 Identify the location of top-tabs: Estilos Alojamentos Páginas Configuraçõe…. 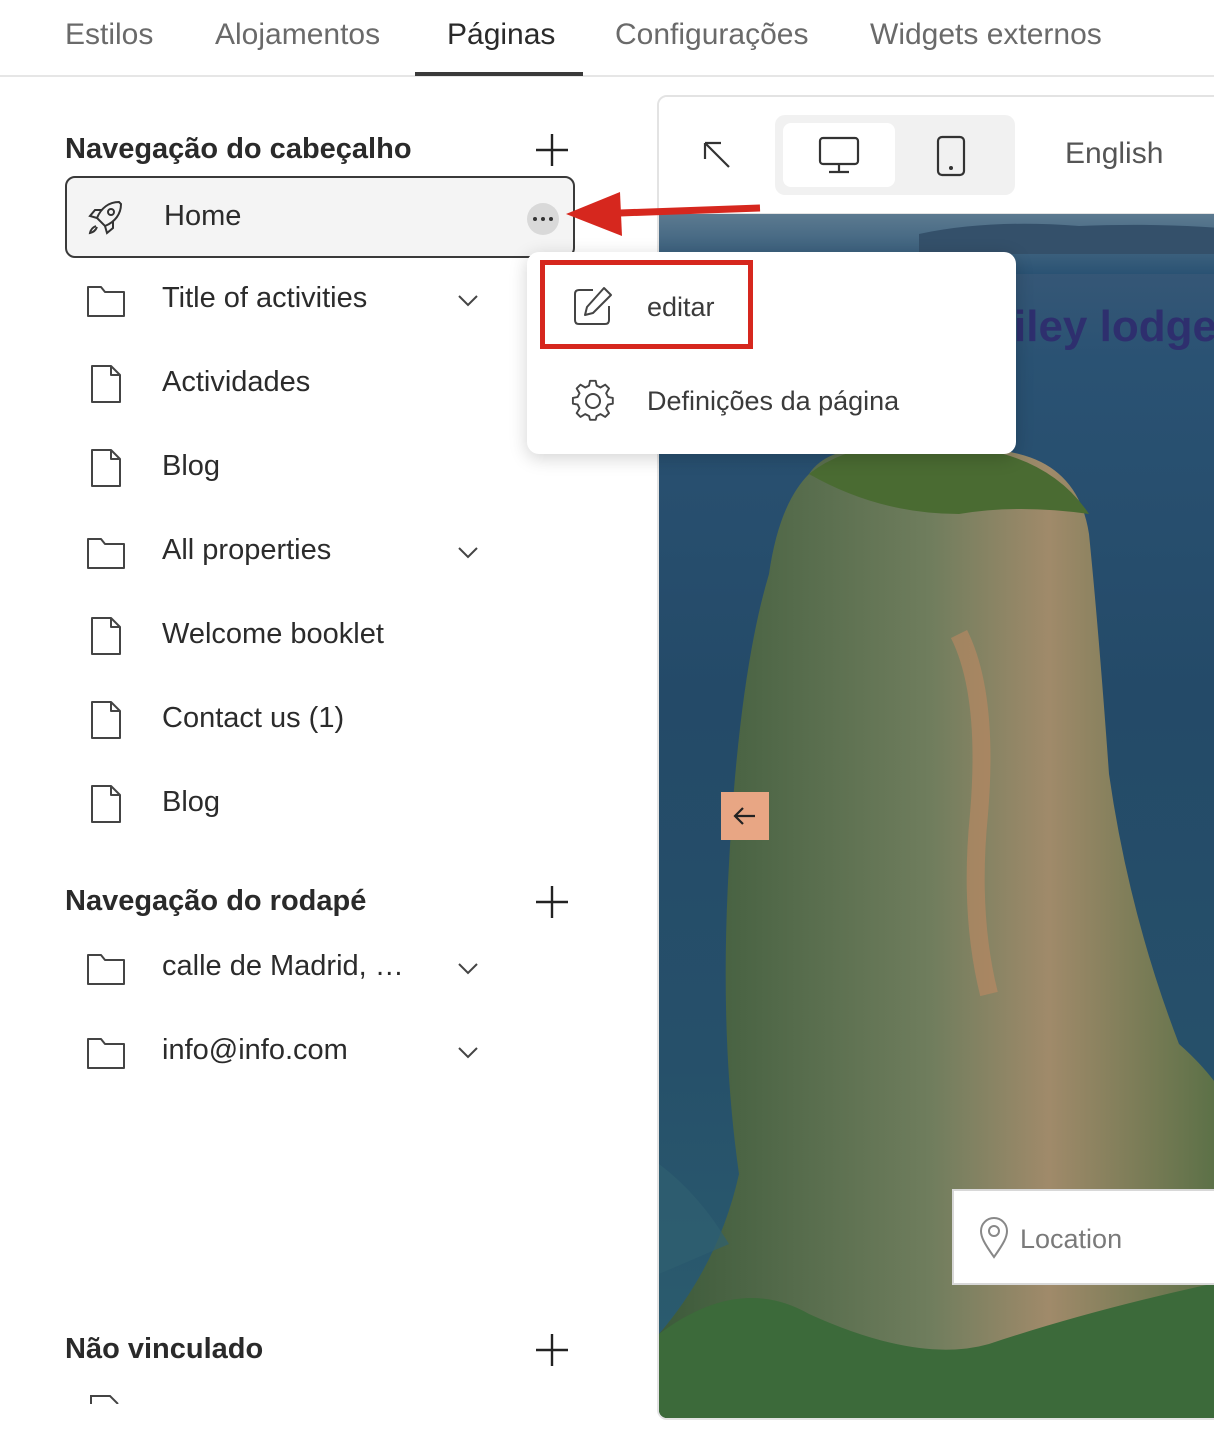
(607, 38).